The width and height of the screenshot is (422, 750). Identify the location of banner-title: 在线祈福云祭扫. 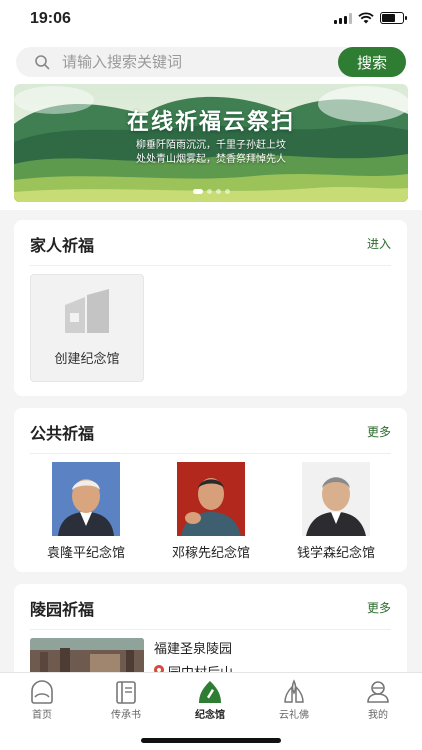
(210, 122).